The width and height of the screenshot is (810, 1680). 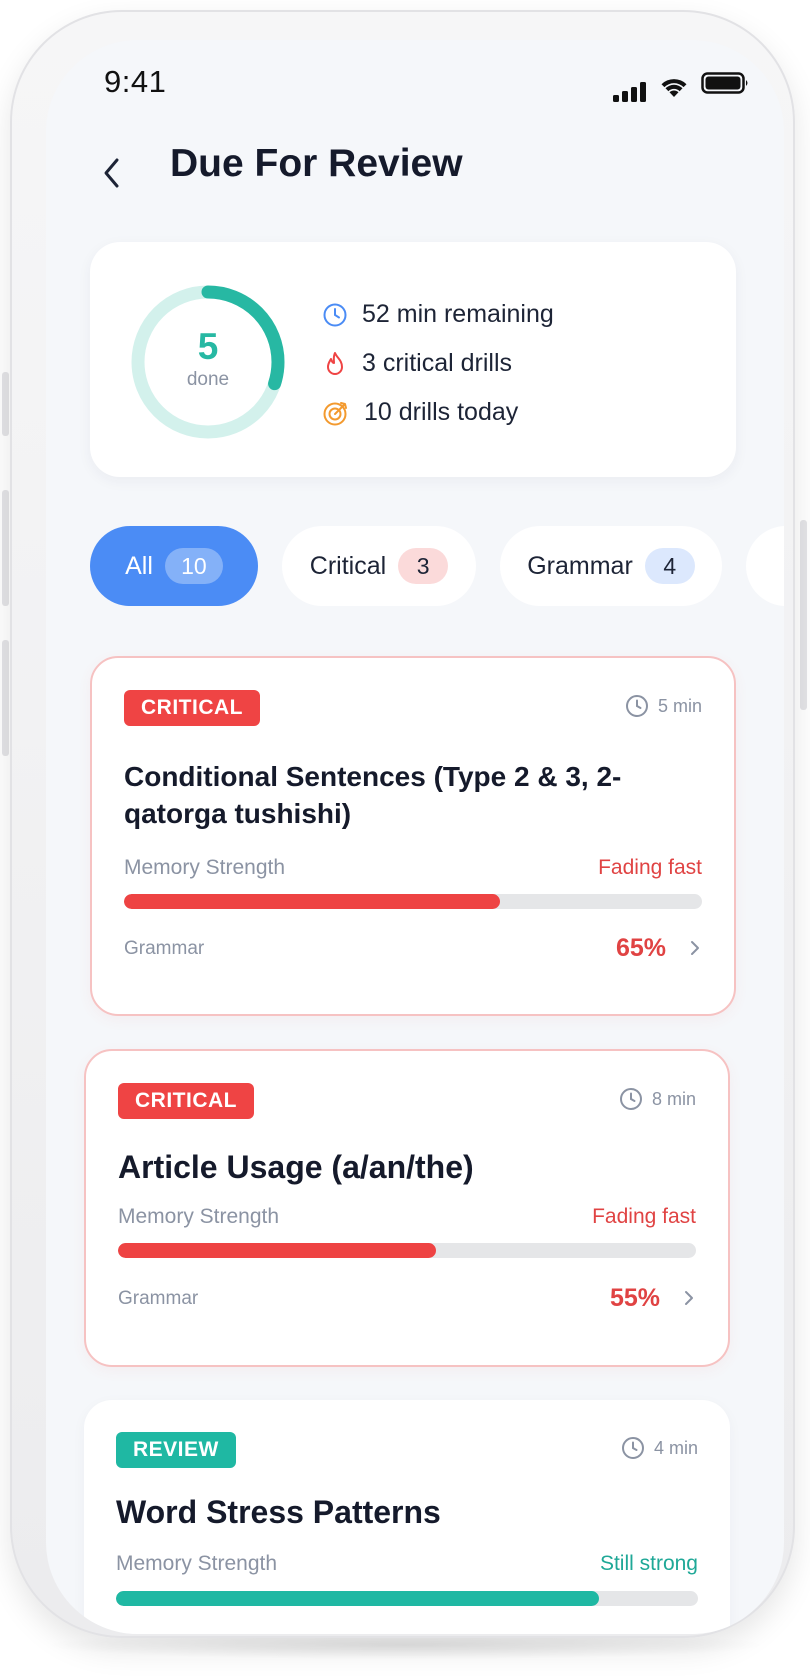 I want to click on filter-chip-grammar: Grammar 4, so click(x=611, y=566).